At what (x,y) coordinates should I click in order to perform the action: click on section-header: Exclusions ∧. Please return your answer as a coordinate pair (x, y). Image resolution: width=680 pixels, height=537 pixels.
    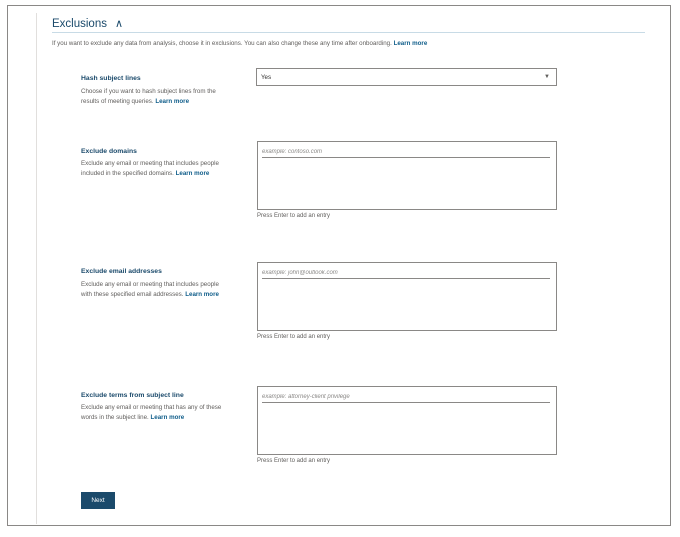
    Looking at the image, I should click on (87, 24).